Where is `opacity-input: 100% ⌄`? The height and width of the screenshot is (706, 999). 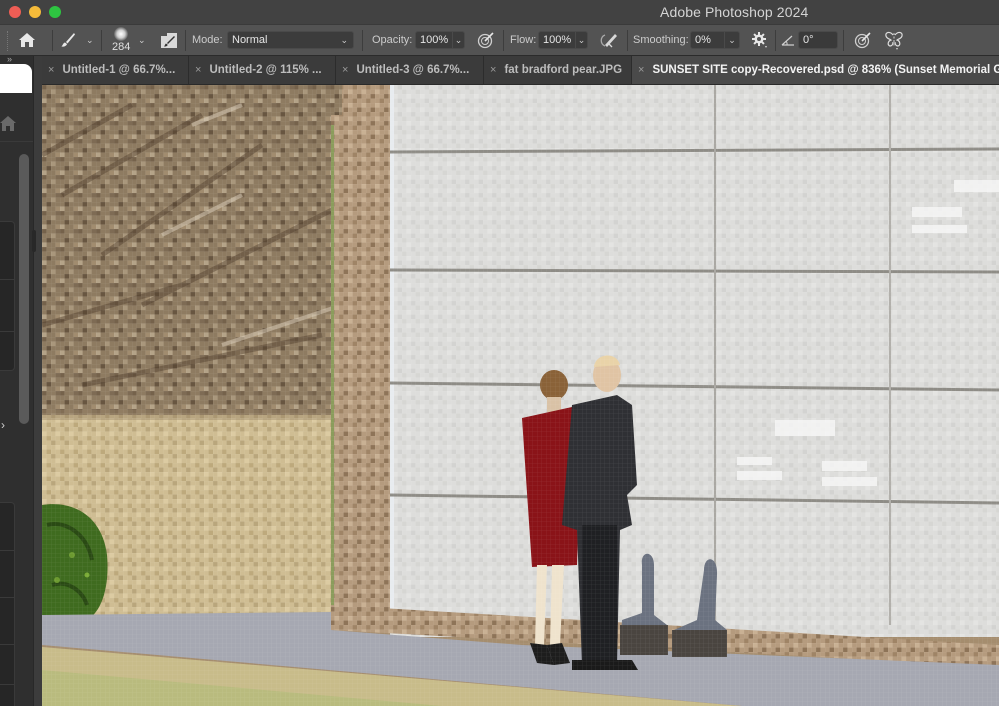 opacity-input: 100% ⌄ is located at coordinates (440, 40).